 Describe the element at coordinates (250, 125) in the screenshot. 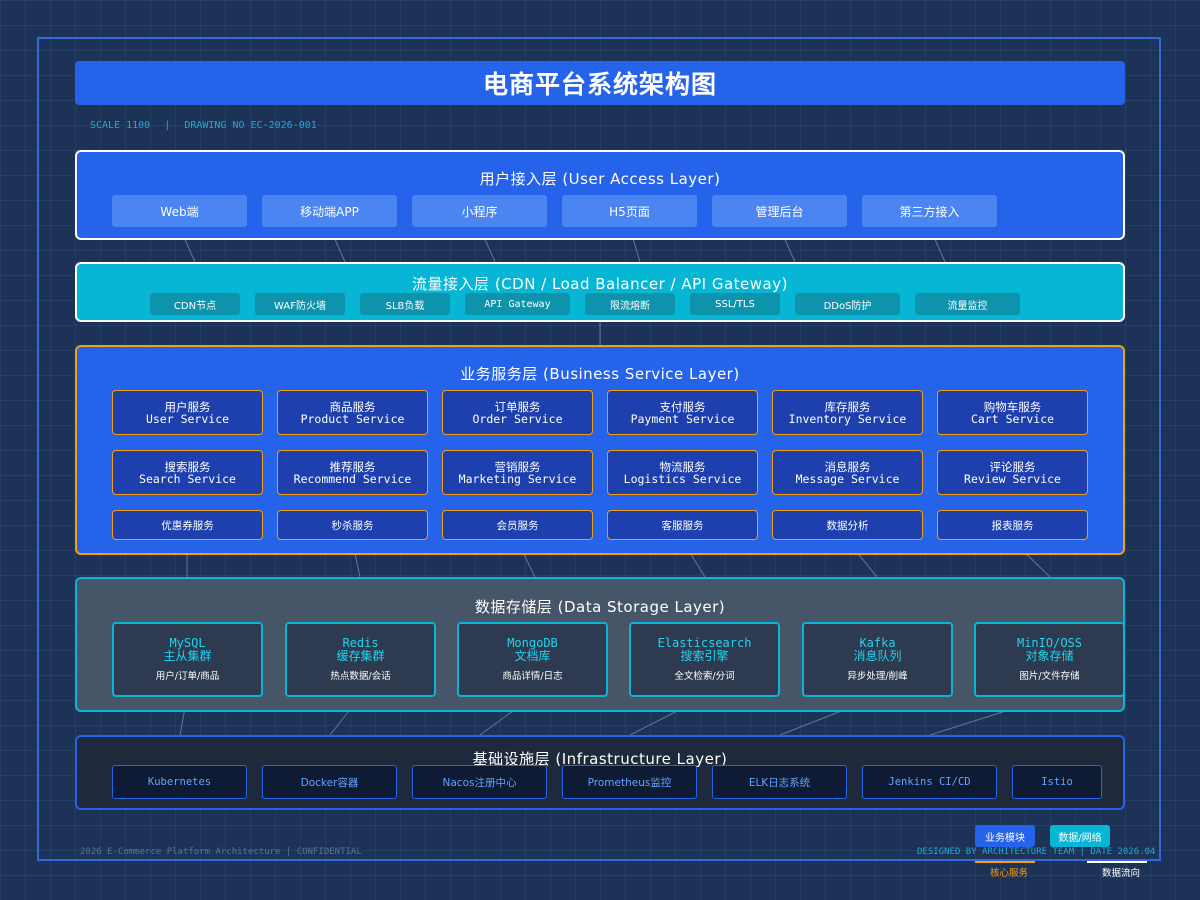

I see `drawing-number: DRAWING NO EC-2026-001` at that location.